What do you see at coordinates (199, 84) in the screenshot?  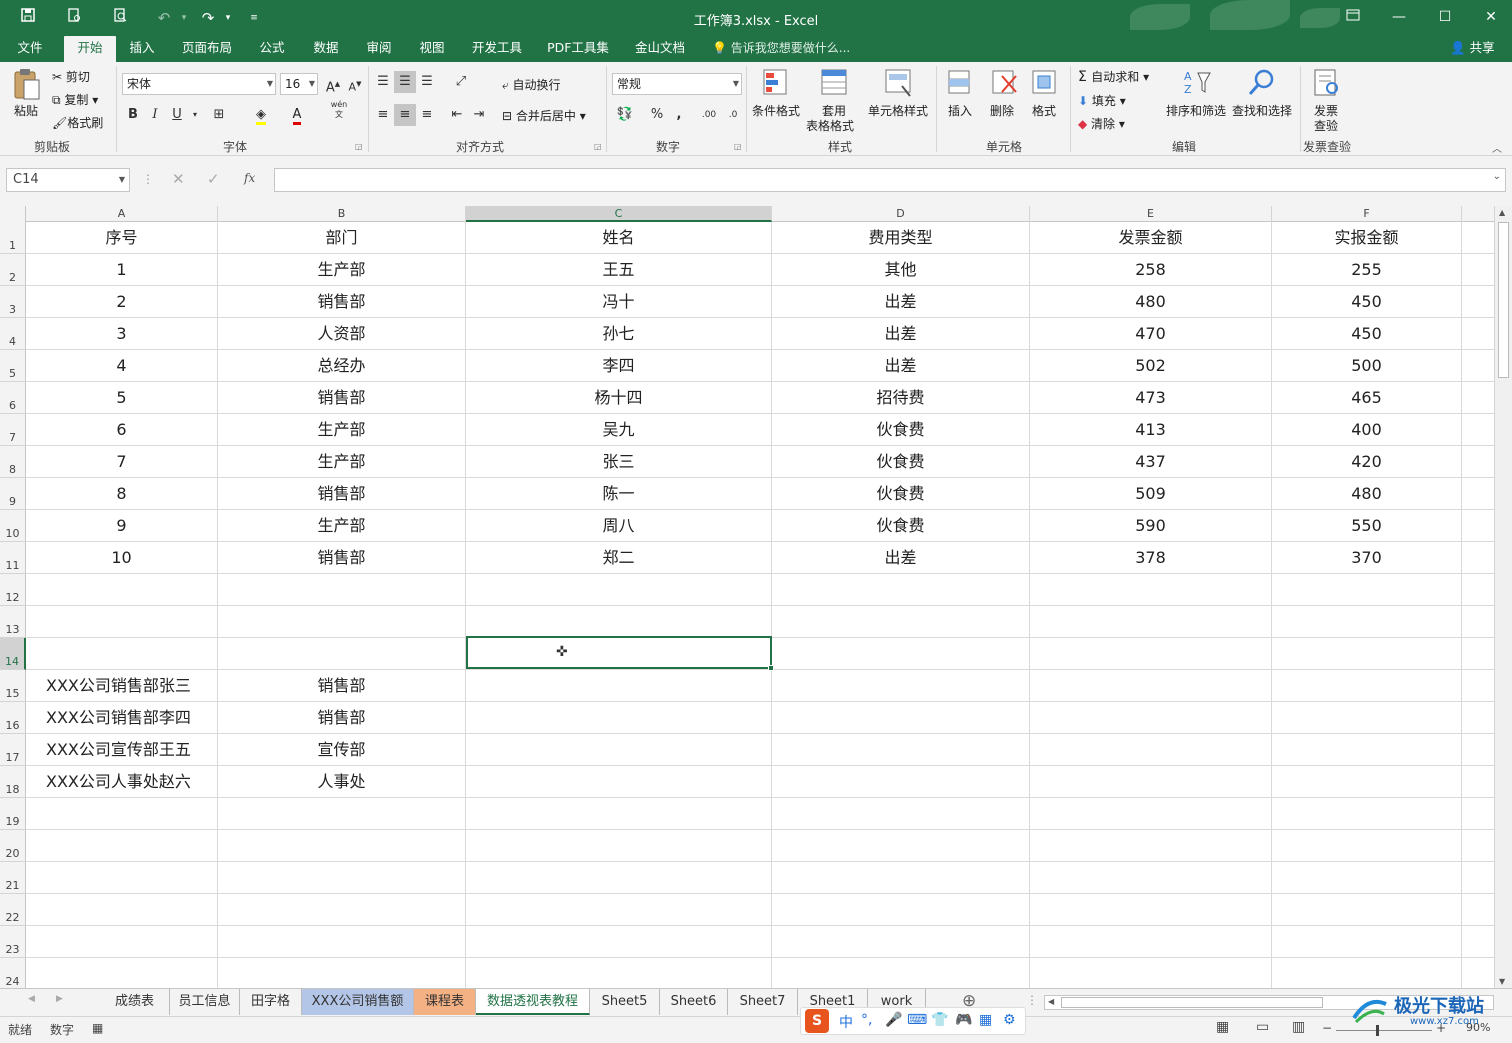 I see `font-name-select: 宋体 ▼` at bounding box center [199, 84].